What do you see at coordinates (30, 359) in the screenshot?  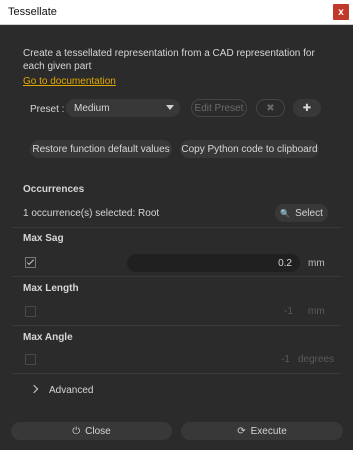 I see `max-angle-checkbox` at bounding box center [30, 359].